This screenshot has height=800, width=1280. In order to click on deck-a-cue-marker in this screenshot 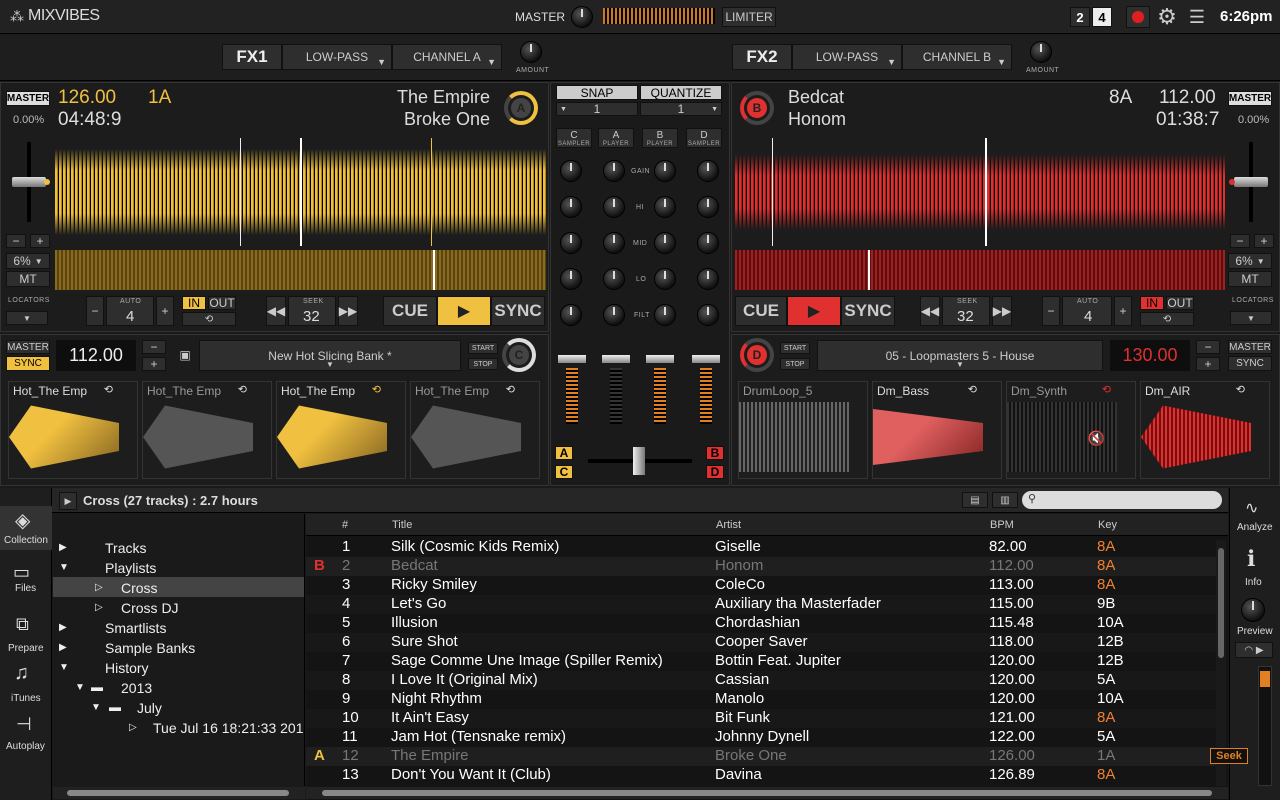, I will do `click(240, 192)`.